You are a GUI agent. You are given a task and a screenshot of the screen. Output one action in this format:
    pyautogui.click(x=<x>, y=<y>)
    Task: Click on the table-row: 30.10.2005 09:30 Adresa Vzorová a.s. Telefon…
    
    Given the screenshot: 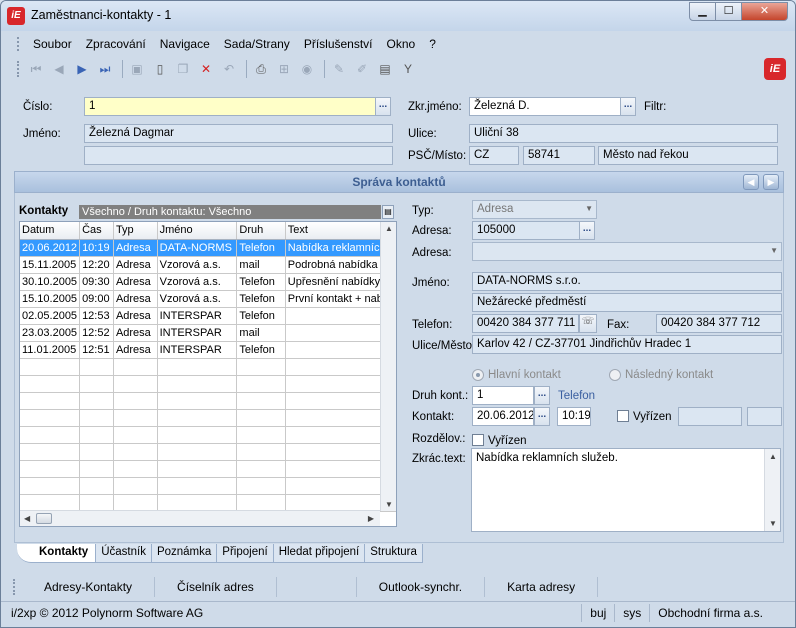 What is the action you would take?
    pyautogui.click(x=208, y=282)
    